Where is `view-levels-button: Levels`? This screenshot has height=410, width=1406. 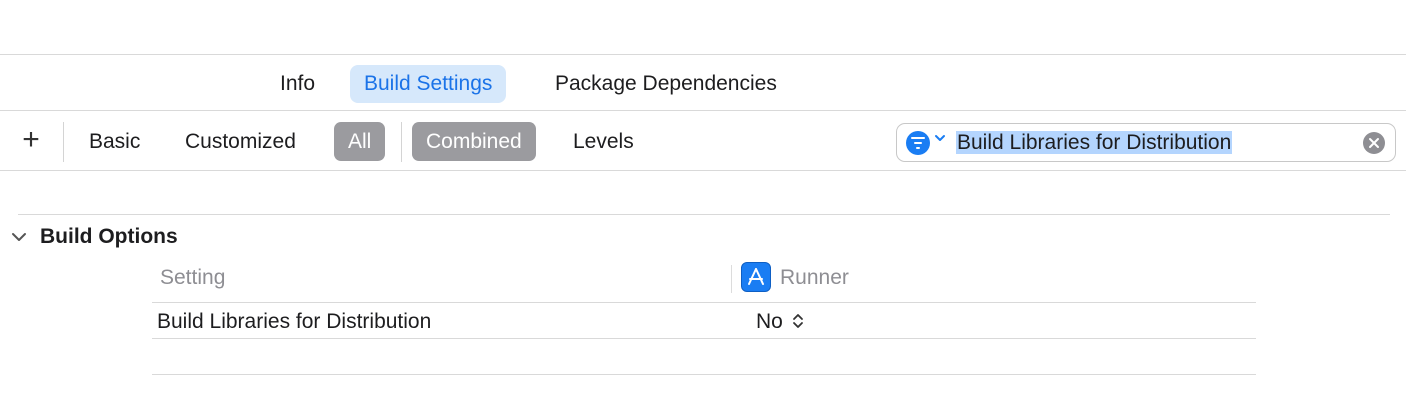
view-levels-button: Levels is located at coordinates (603, 141).